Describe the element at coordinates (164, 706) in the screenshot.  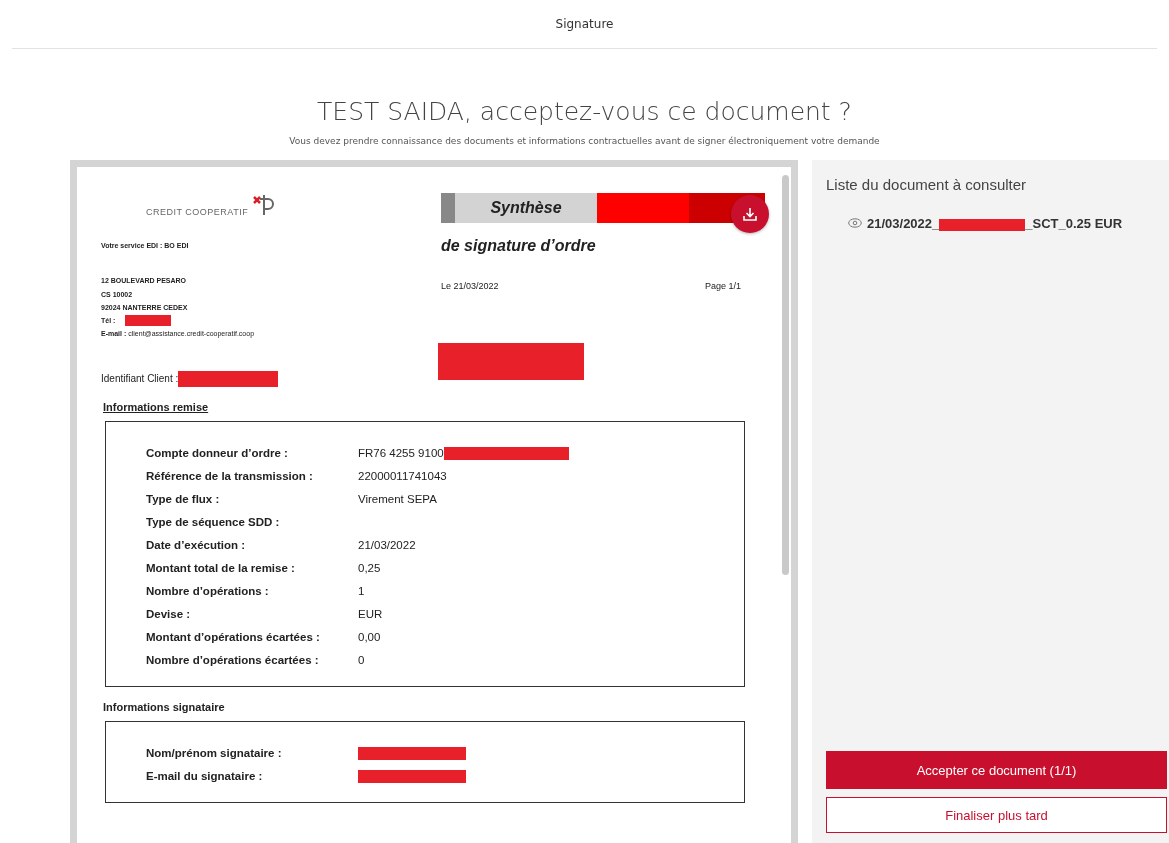
I see `section-title: Informations signataire` at that location.